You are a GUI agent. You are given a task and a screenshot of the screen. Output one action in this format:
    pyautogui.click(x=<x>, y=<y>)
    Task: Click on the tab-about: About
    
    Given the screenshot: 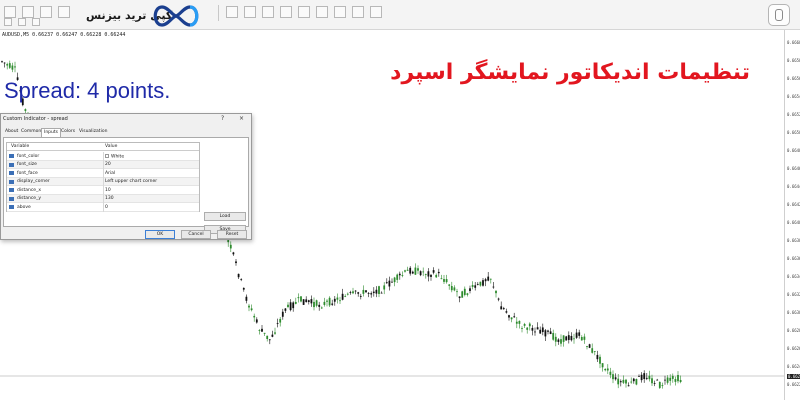 What is the action you would take?
    pyautogui.click(x=11, y=132)
    